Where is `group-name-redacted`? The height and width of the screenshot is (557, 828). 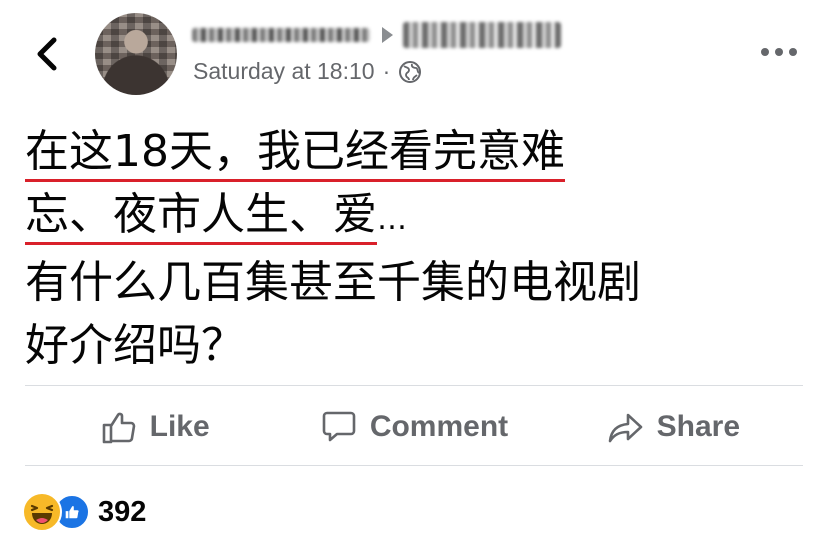
group-name-redacted is located at coordinates (482, 35).